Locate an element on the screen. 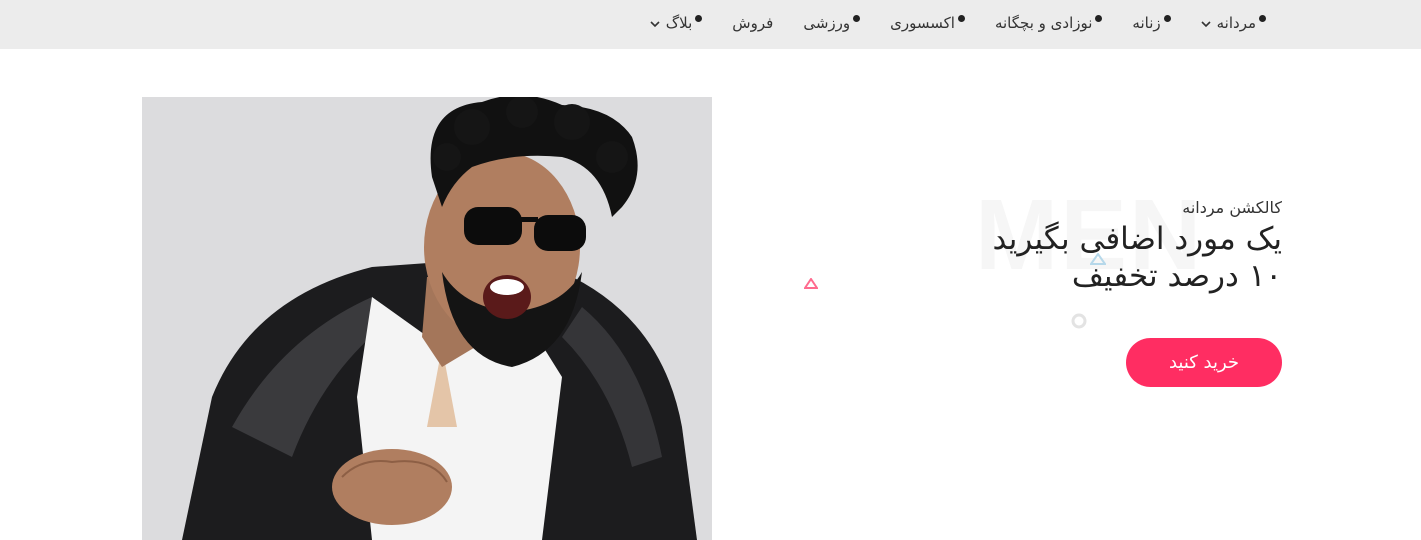 The width and height of the screenshot is (1421, 540). nav-item-label: مردانه is located at coordinates (1236, 22).